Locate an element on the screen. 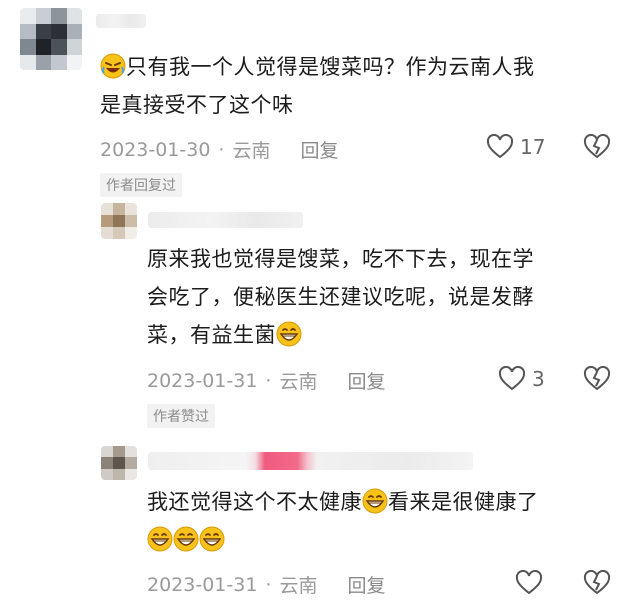  comment-text: 我还觉得这个不太健康 看来是很健康了 is located at coordinates (387, 521).